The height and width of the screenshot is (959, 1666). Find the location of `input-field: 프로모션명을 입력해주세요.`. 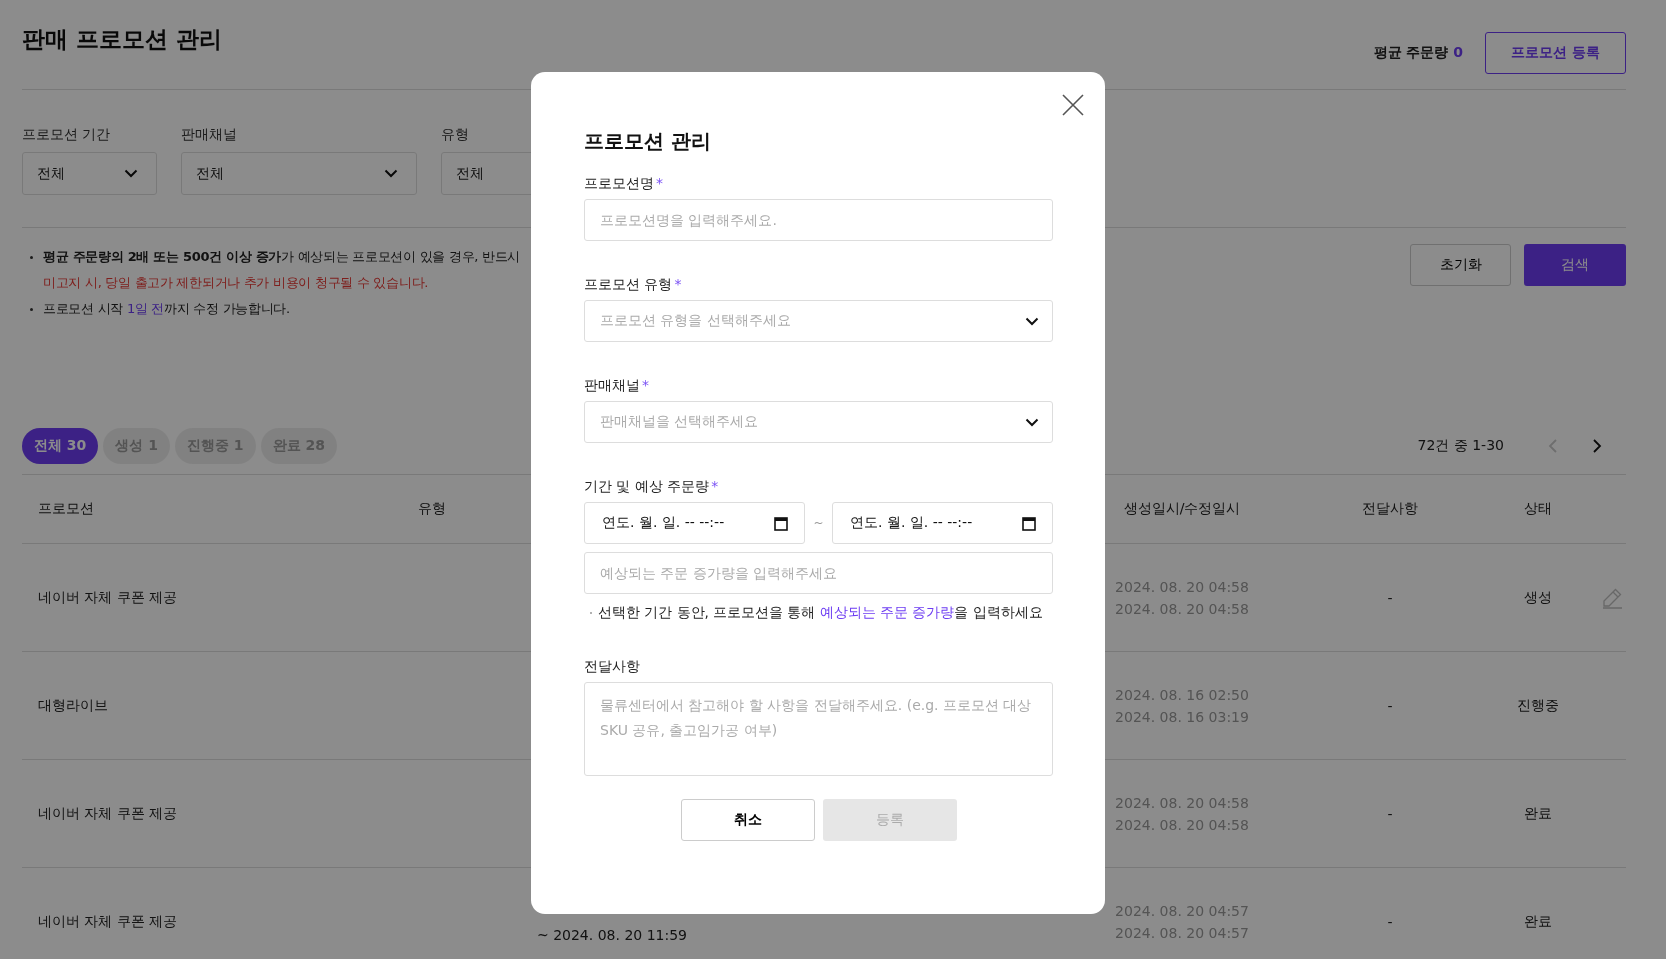

input-field: 프로모션명을 입력해주세요. is located at coordinates (818, 220).